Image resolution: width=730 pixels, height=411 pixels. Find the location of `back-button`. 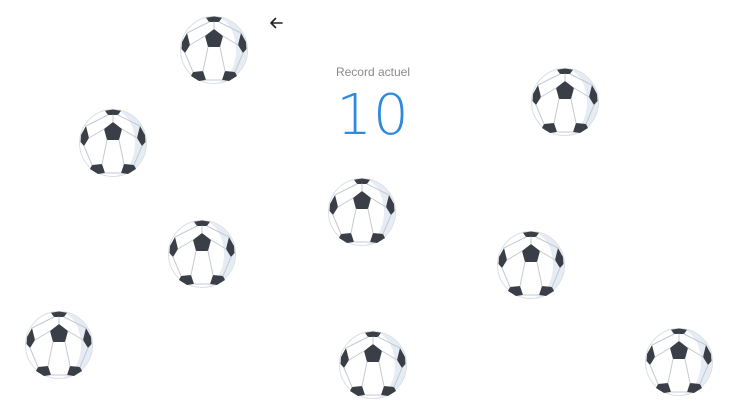

back-button is located at coordinates (276, 23).